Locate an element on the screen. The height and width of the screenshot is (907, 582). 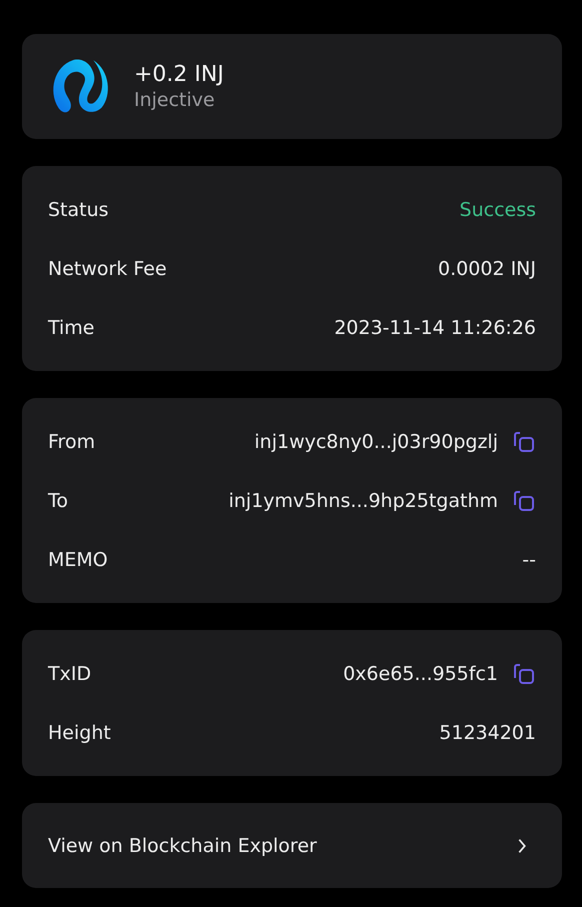
row-label: Network Fee is located at coordinates (107, 269).